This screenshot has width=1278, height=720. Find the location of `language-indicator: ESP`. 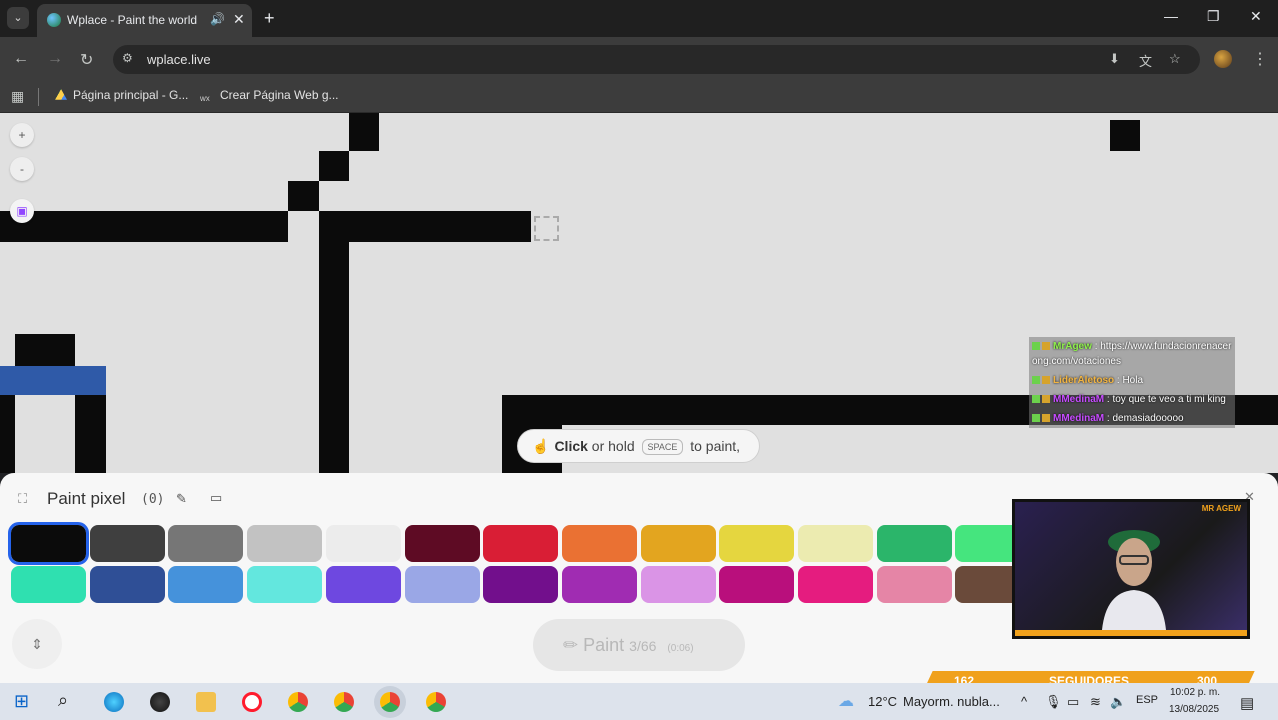

language-indicator: ESP is located at coordinates (1147, 700).